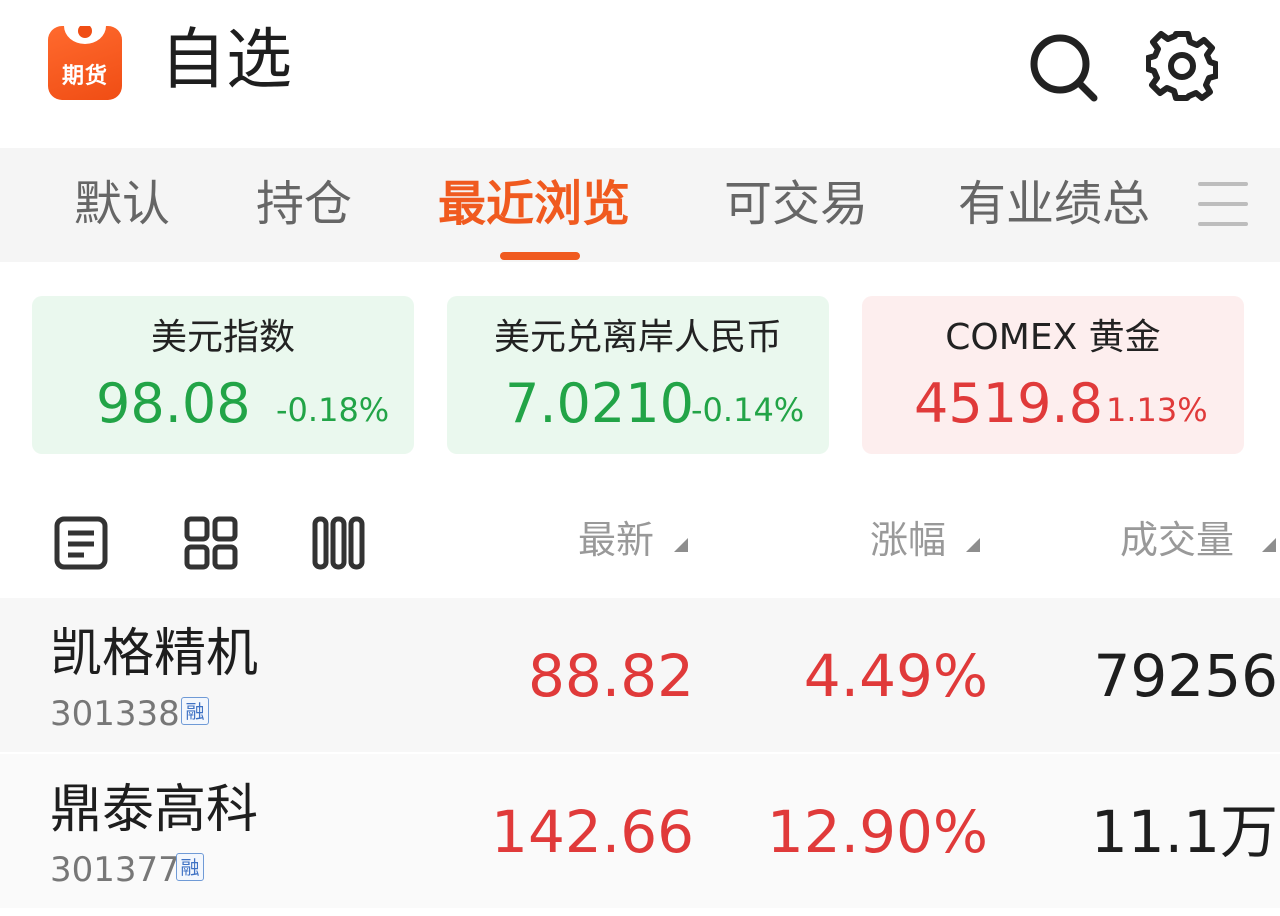  I want to click on gear-icon, so click(1182, 66).